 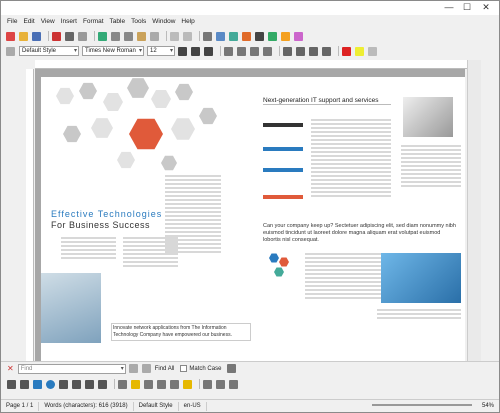 I want to click on clone-icon, so click(x=154, y=36).